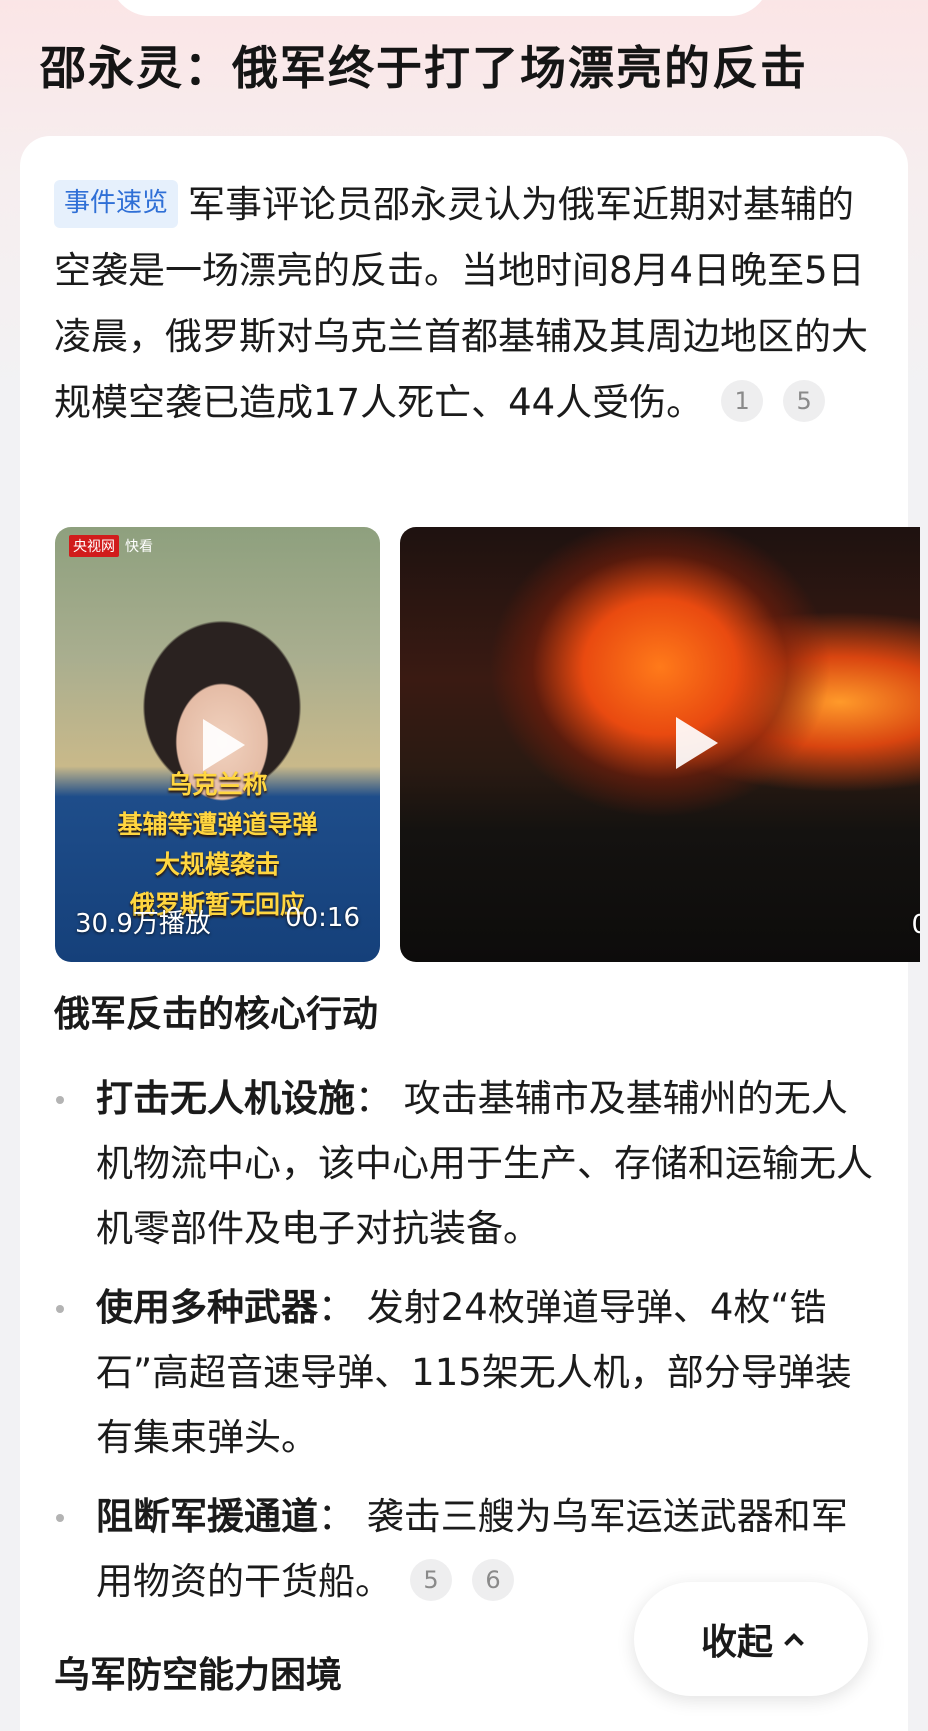  Describe the element at coordinates (207, 1516) in the screenshot. I see `bullet-label: 阻断军援通道` at that location.